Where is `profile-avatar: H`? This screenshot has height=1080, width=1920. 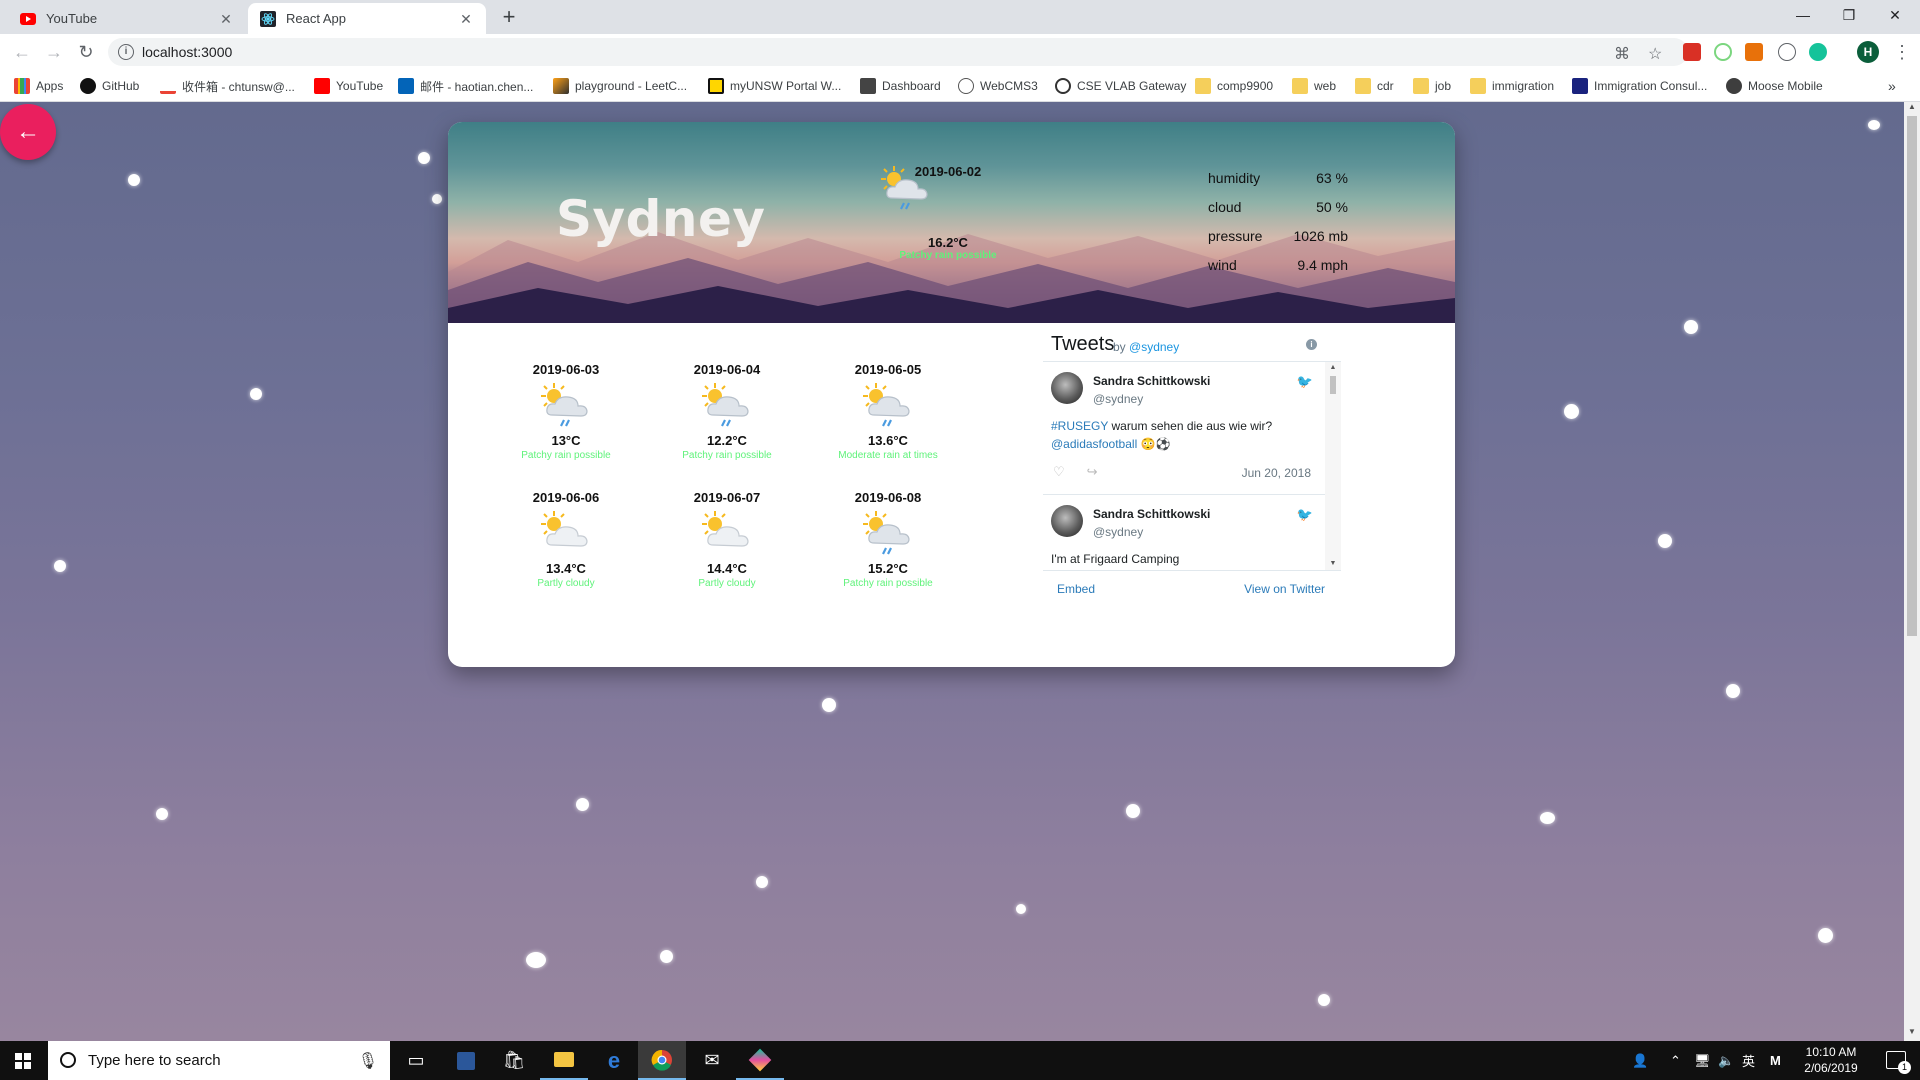 profile-avatar: H is located at coordinates (1868, 52).